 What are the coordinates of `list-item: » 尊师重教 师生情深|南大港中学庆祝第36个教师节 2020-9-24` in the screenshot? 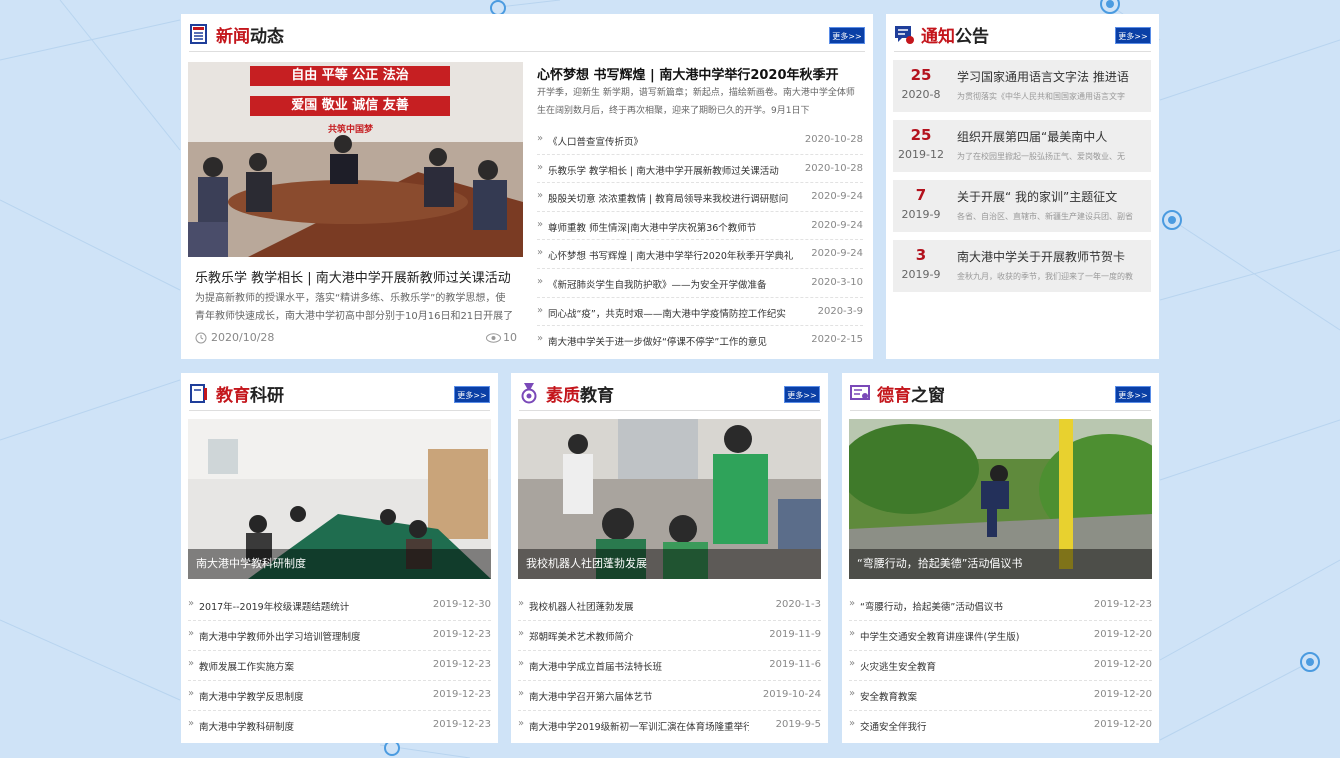 It's located at (700, 226).